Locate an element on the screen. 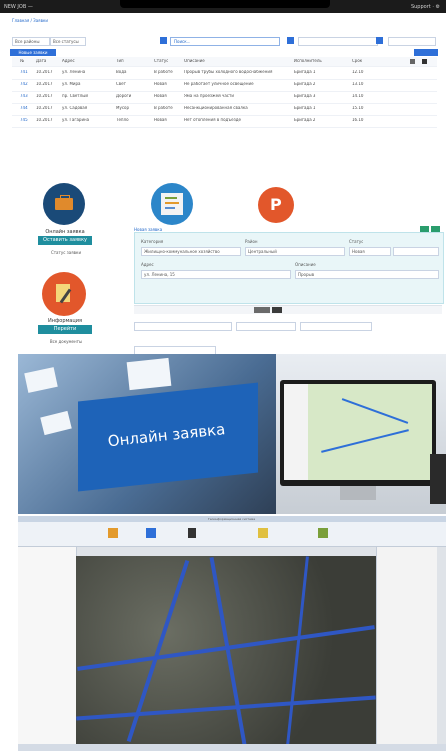 The image size is (446, 751). cell-assignee: Бригада 3 is located at coordinates (305, 96).